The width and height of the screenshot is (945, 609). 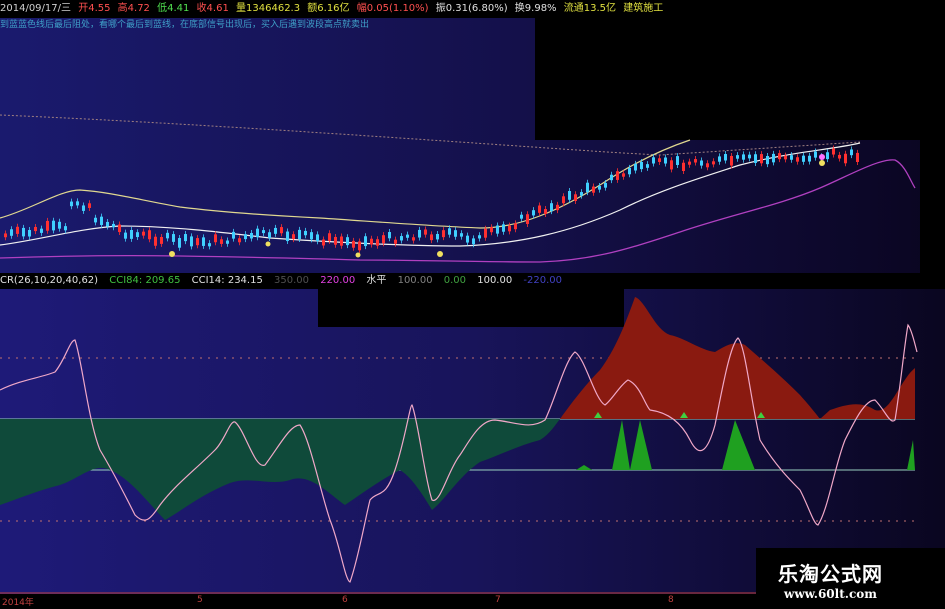 I want to click on quote-open: 开4.55, so click(x=94, y=8).